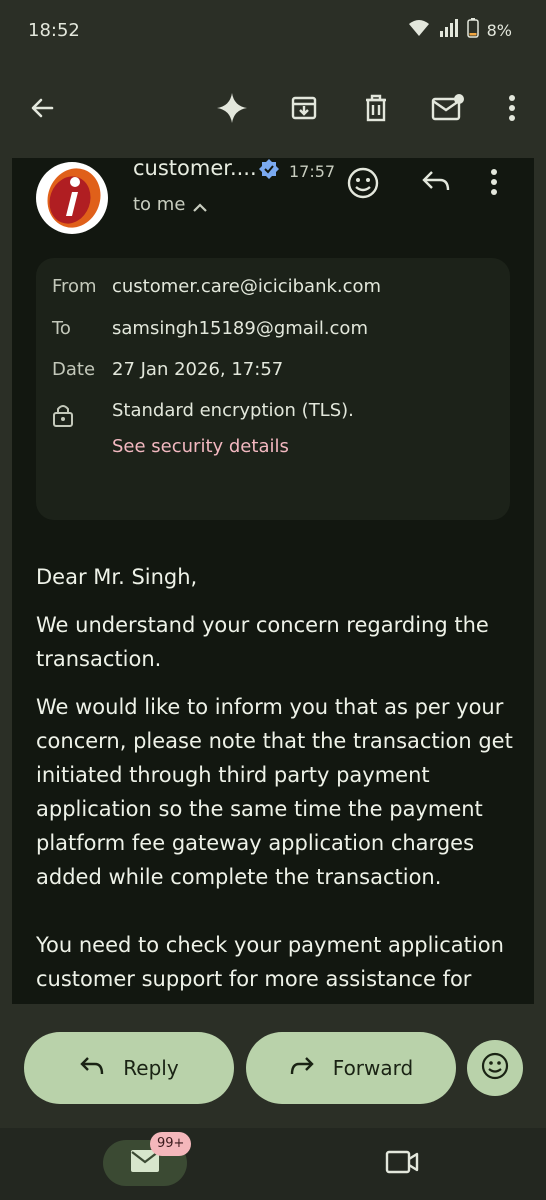 The image size is (546, 1200). Describe the element at coordinates (117, 577) in the screenshot. I see `body-greeting: Dear Mr. Singh,` at that location.